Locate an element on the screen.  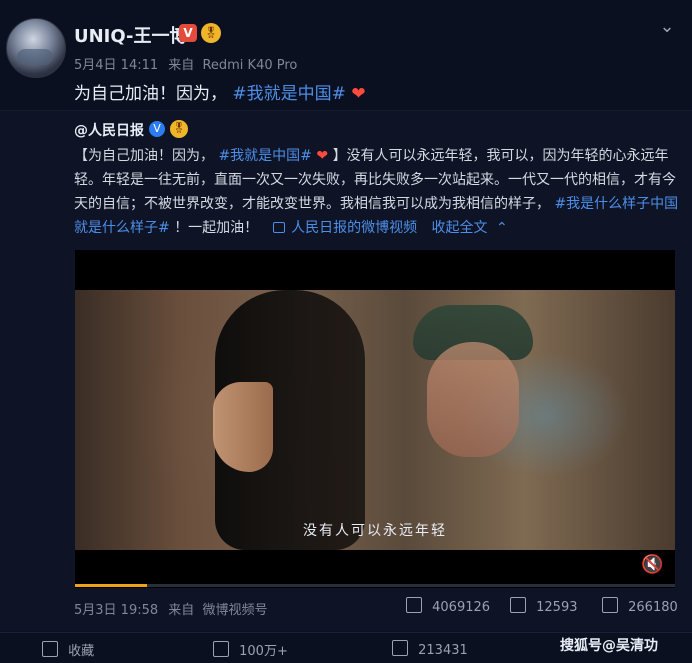
video-like-stat: 266180 is located at coordinates (640, 606).